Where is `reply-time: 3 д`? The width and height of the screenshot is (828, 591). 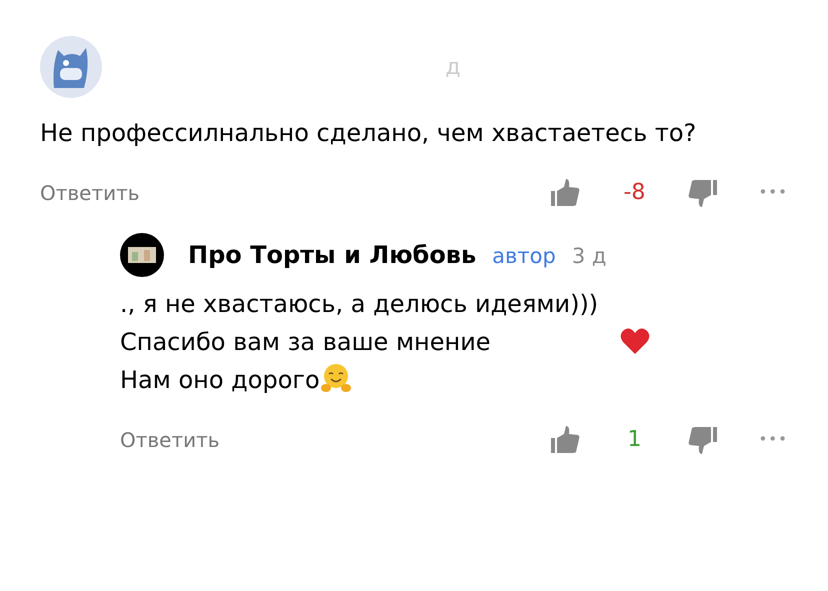
reply-time: 3 д is located at coordinates (589, 256).